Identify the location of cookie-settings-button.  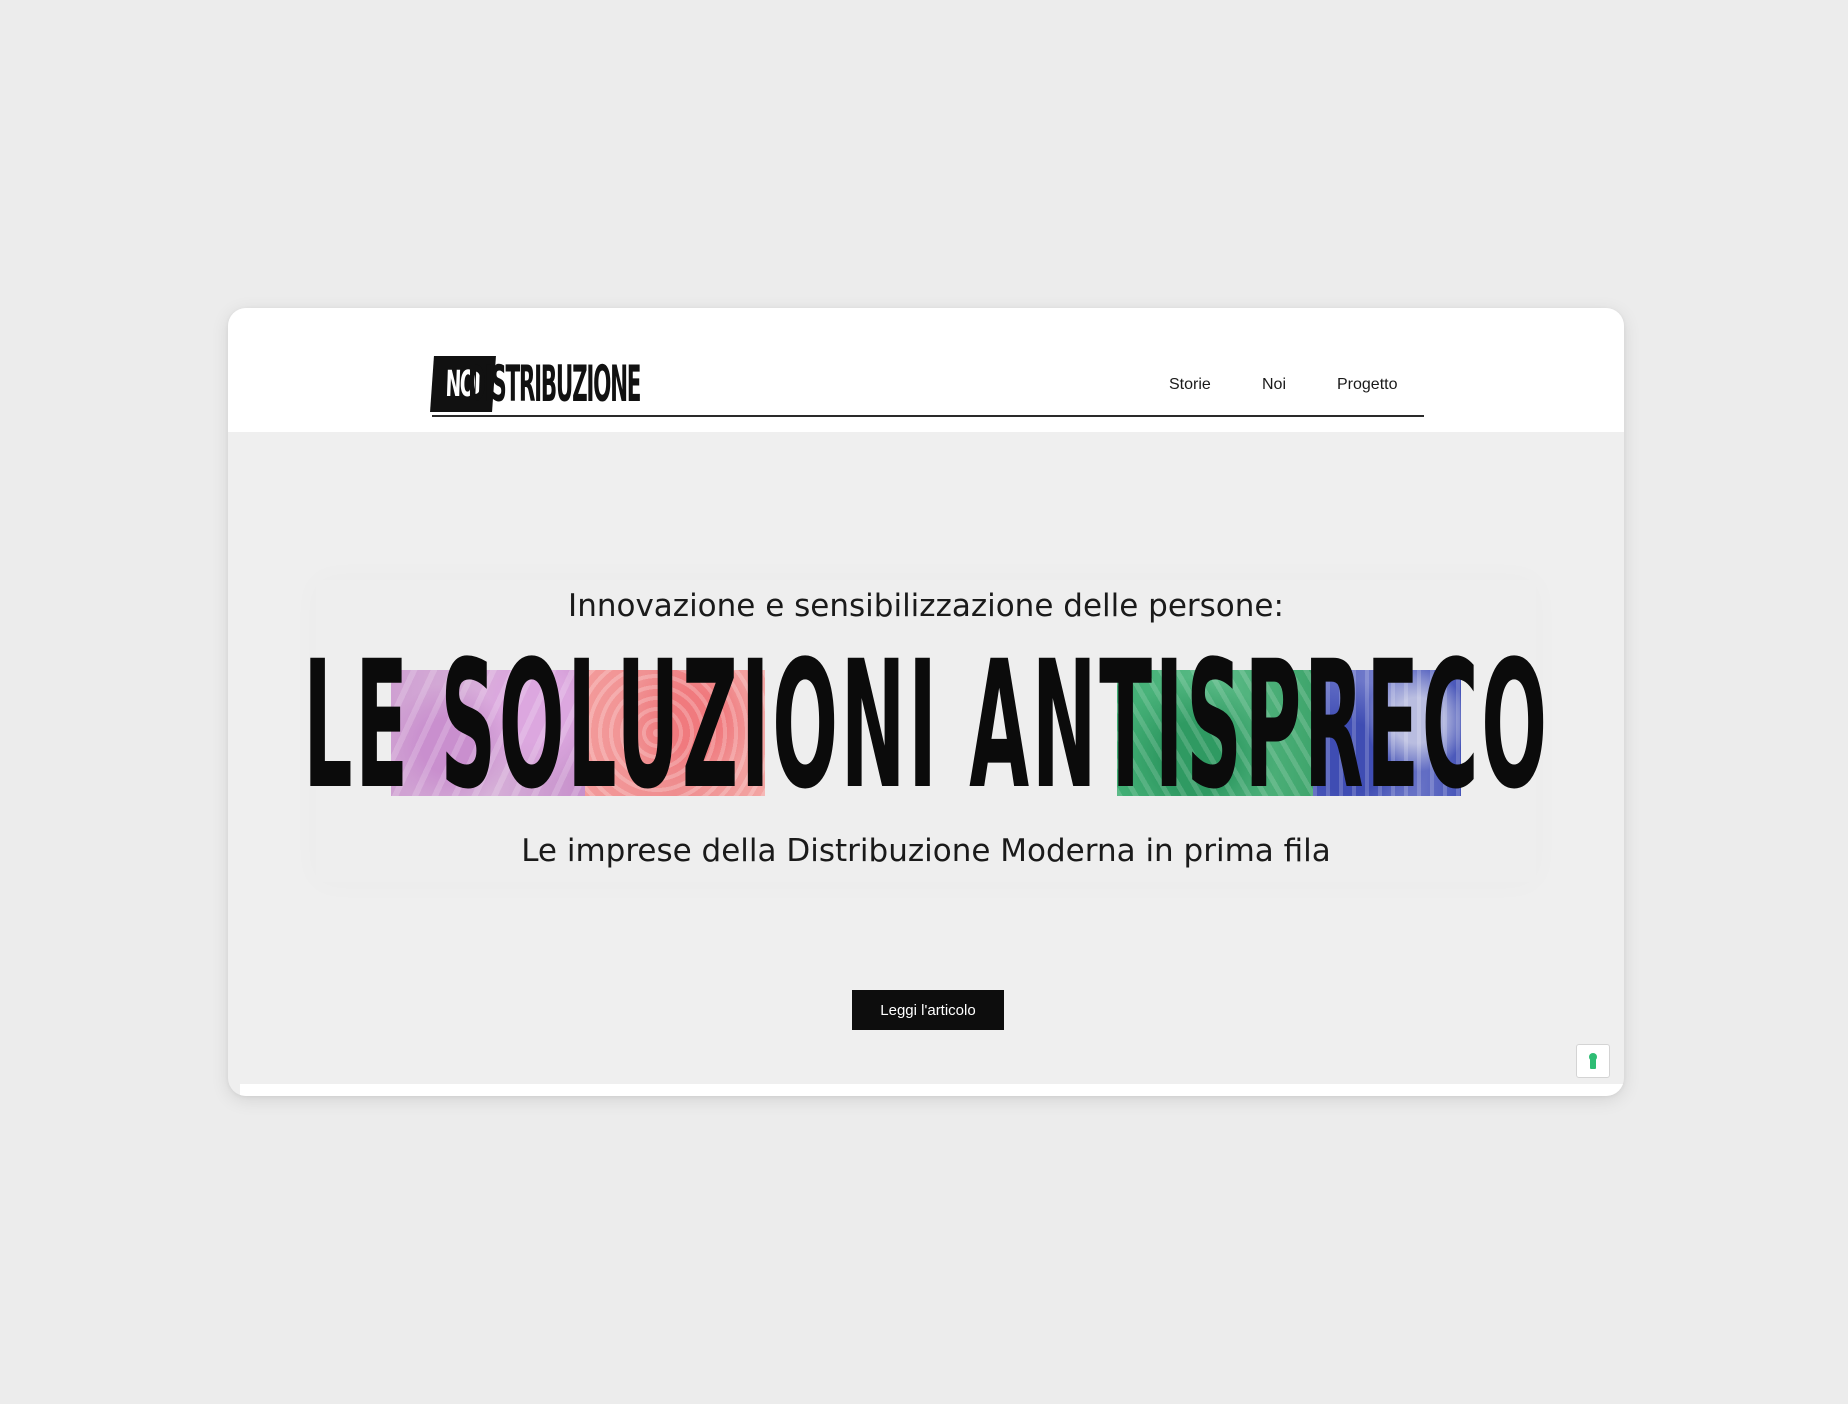
(1593, 1061).